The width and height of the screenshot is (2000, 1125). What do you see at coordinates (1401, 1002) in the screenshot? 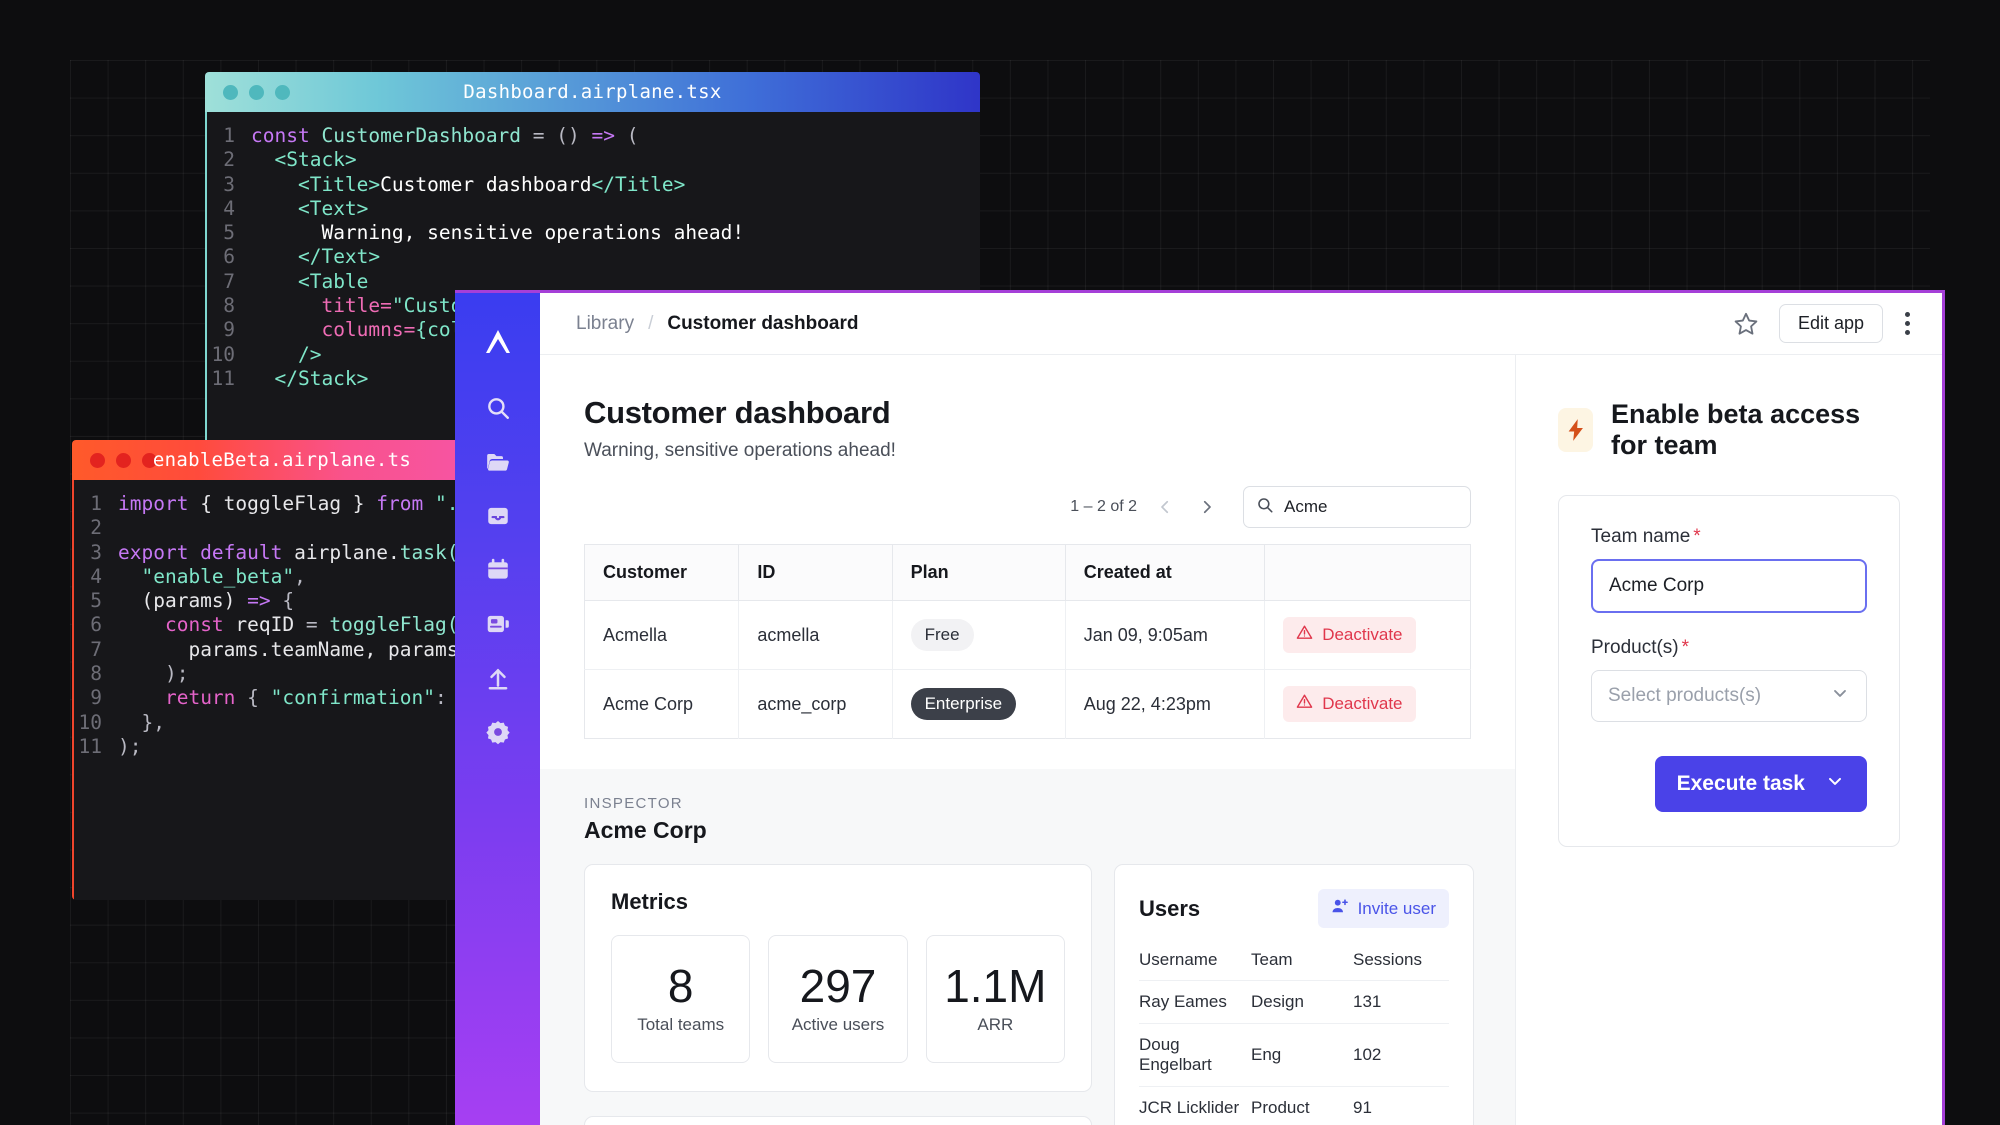
I see `cell-sessions: 131` at bounding box center [1401, 1002].